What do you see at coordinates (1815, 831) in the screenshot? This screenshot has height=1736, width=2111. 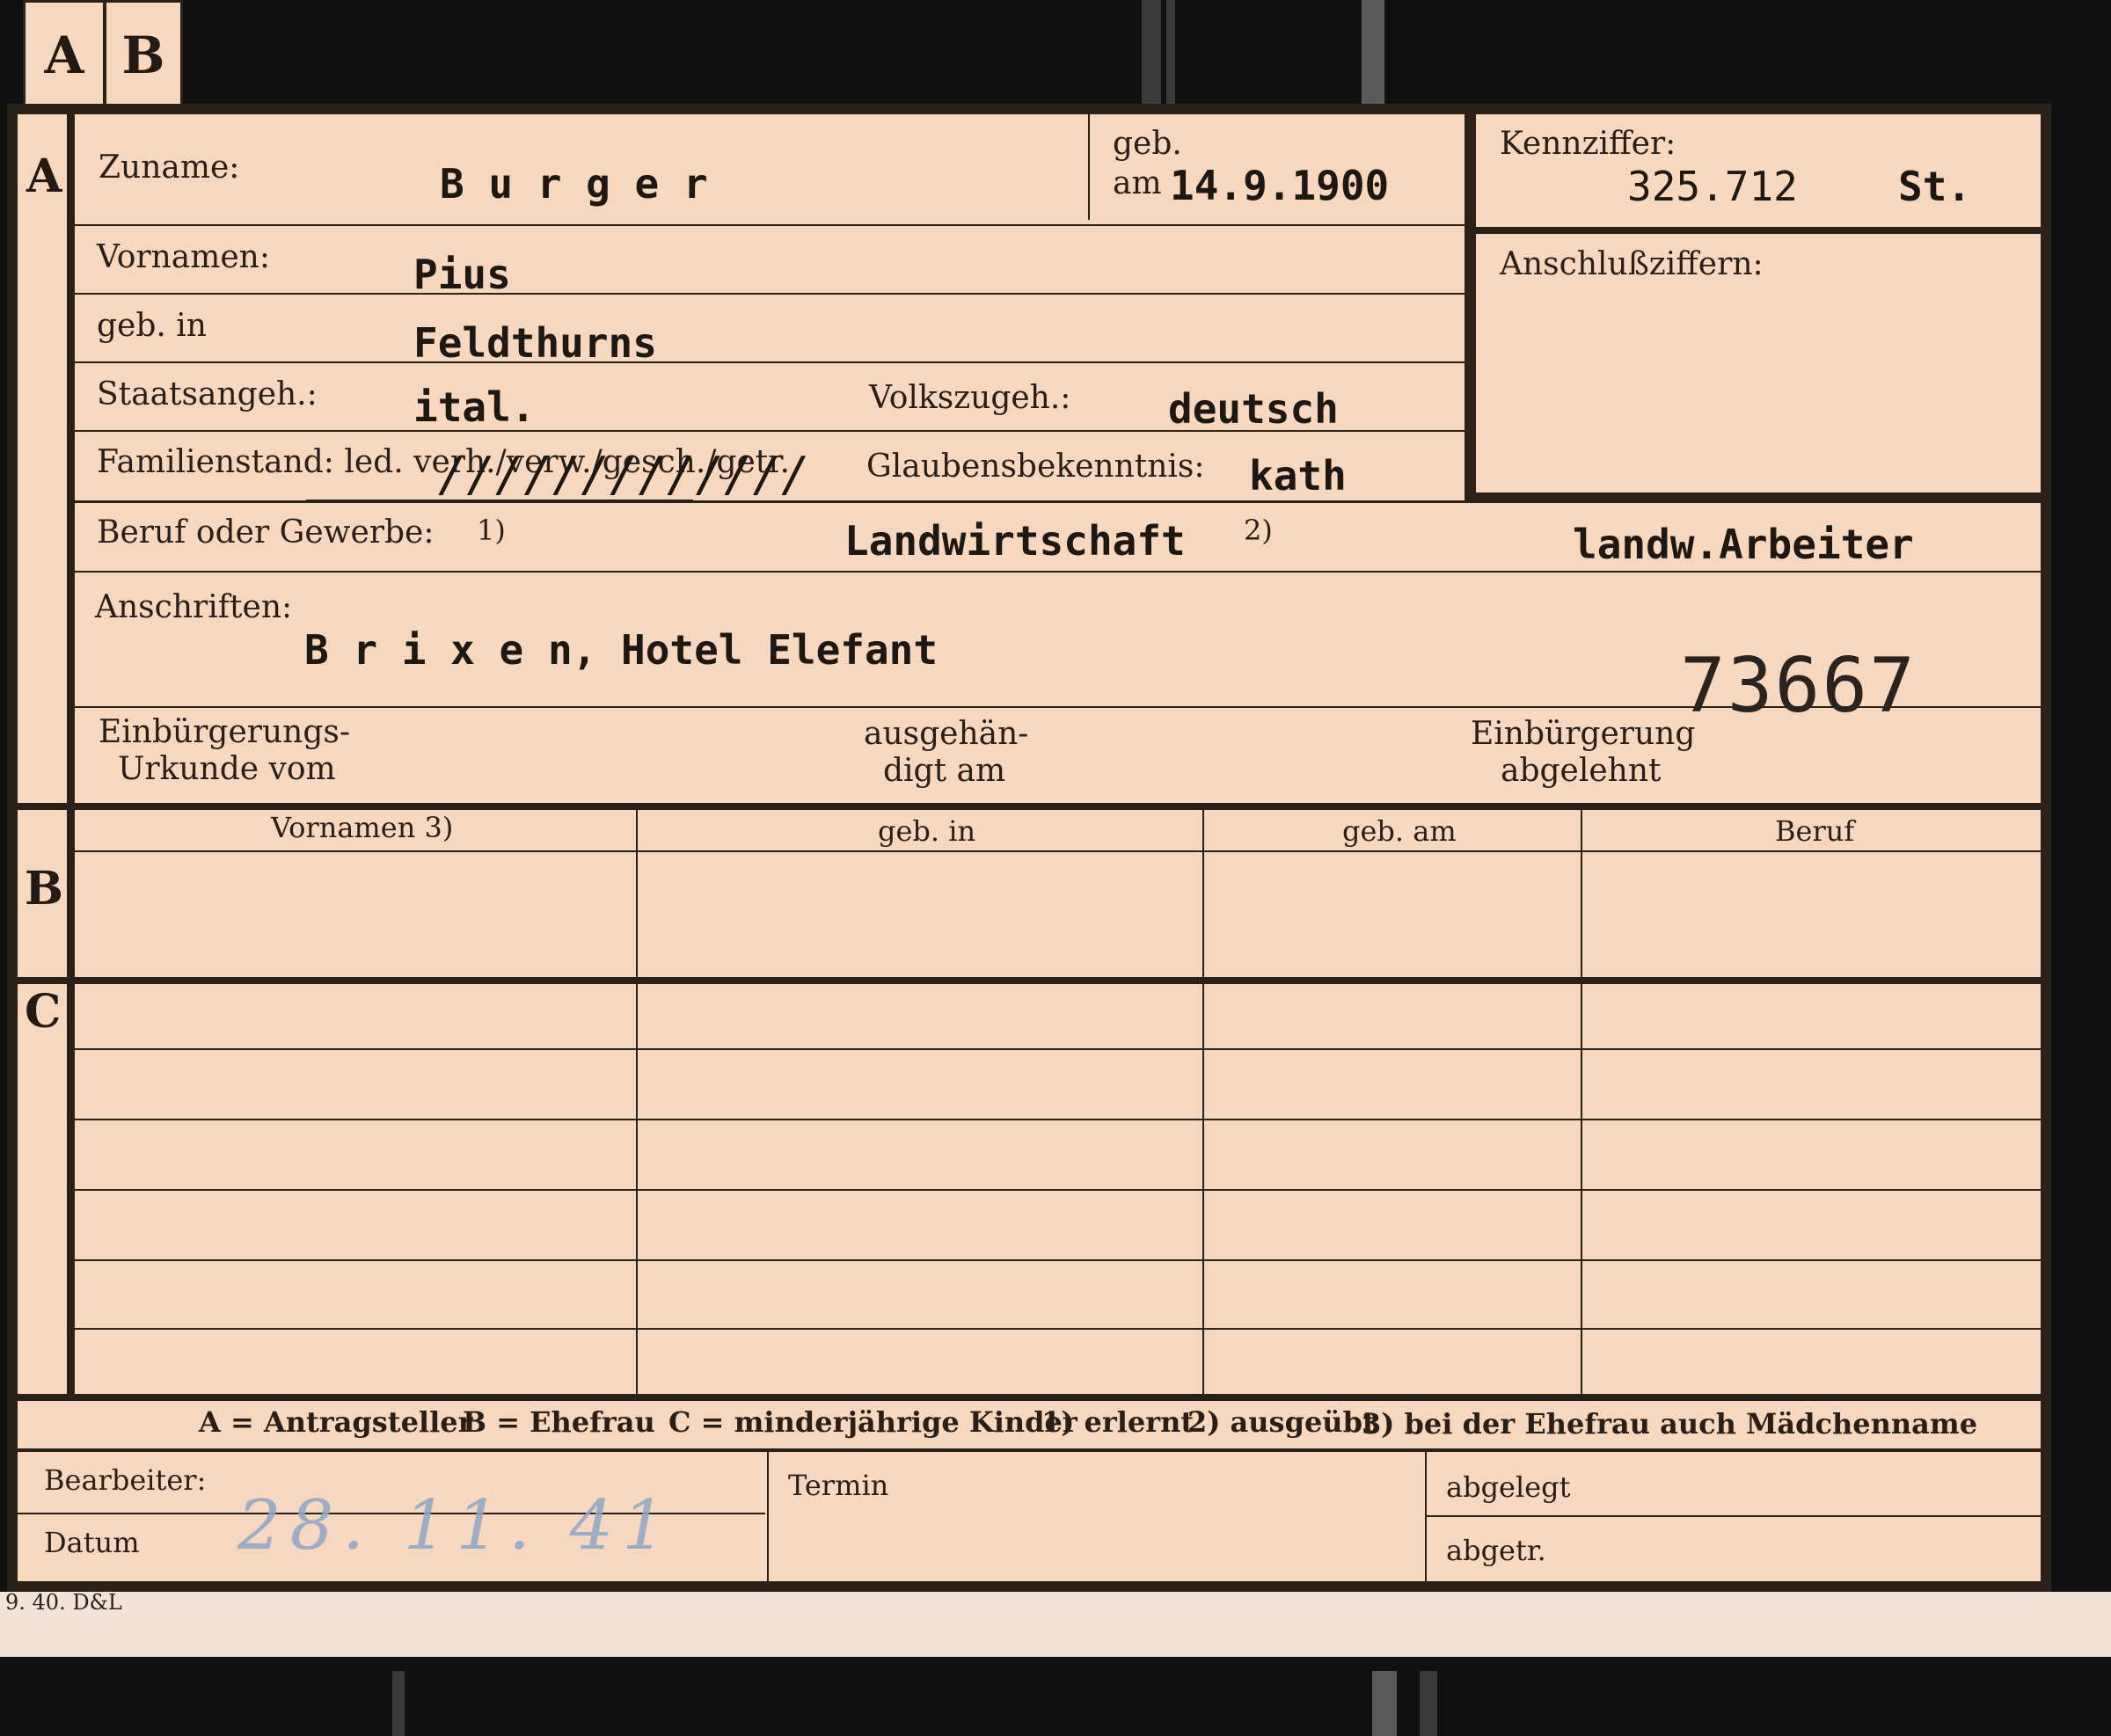 I see `table-header-beruf: Beruf` at bounding box center [1815, 831].